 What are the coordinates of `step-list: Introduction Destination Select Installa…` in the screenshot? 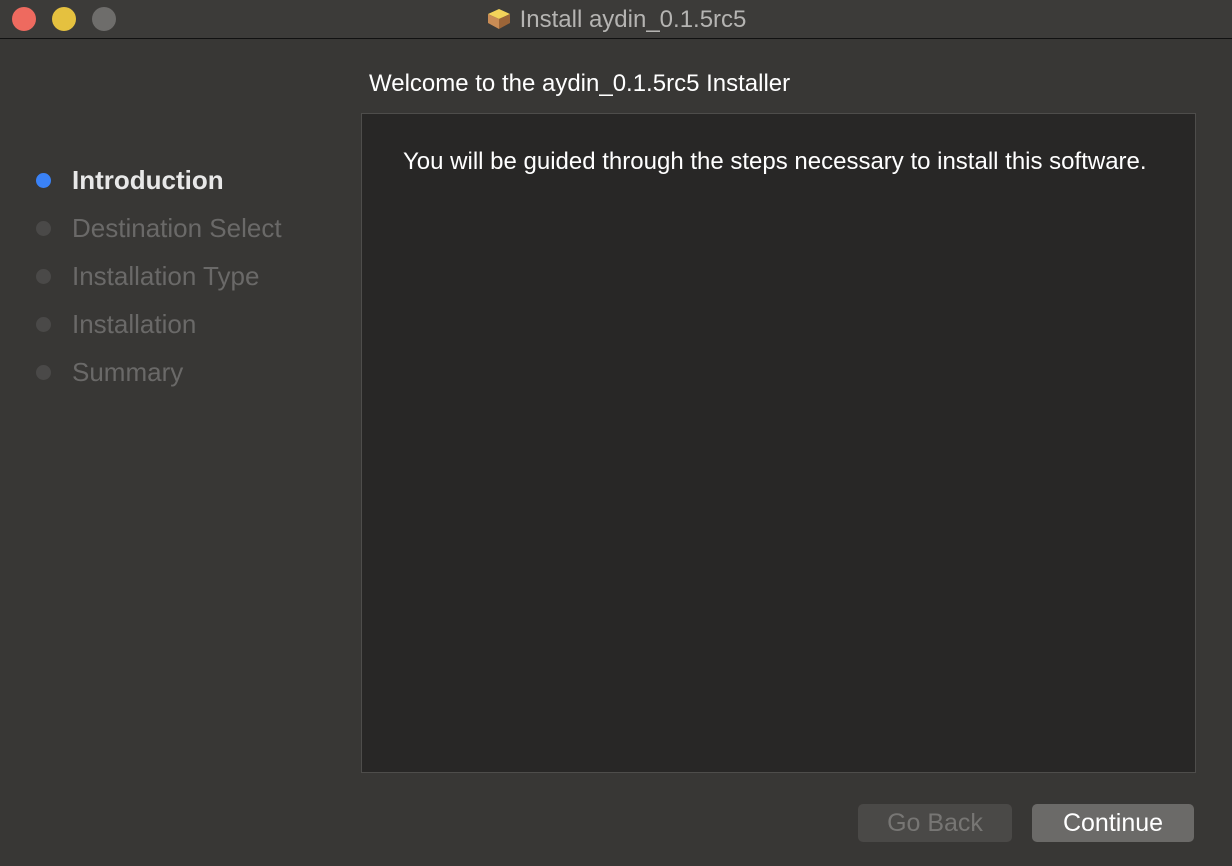 It's located at (159, 276).